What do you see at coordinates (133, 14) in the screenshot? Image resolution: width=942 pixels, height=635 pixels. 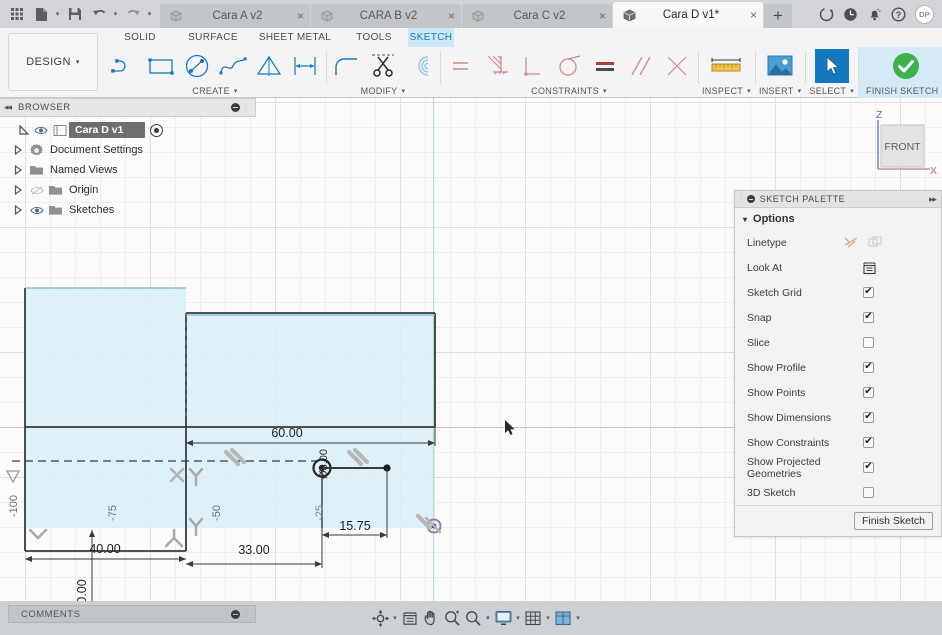 I see `redo-icon` at bounding box center [133, 14].